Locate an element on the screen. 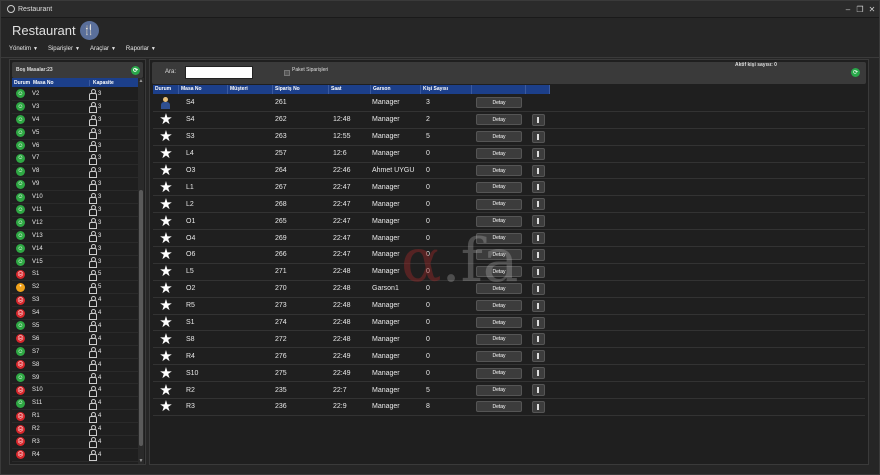 The image size is (880, 475). table-row: ☹ S10 4 is located at coordinates (75, 391).